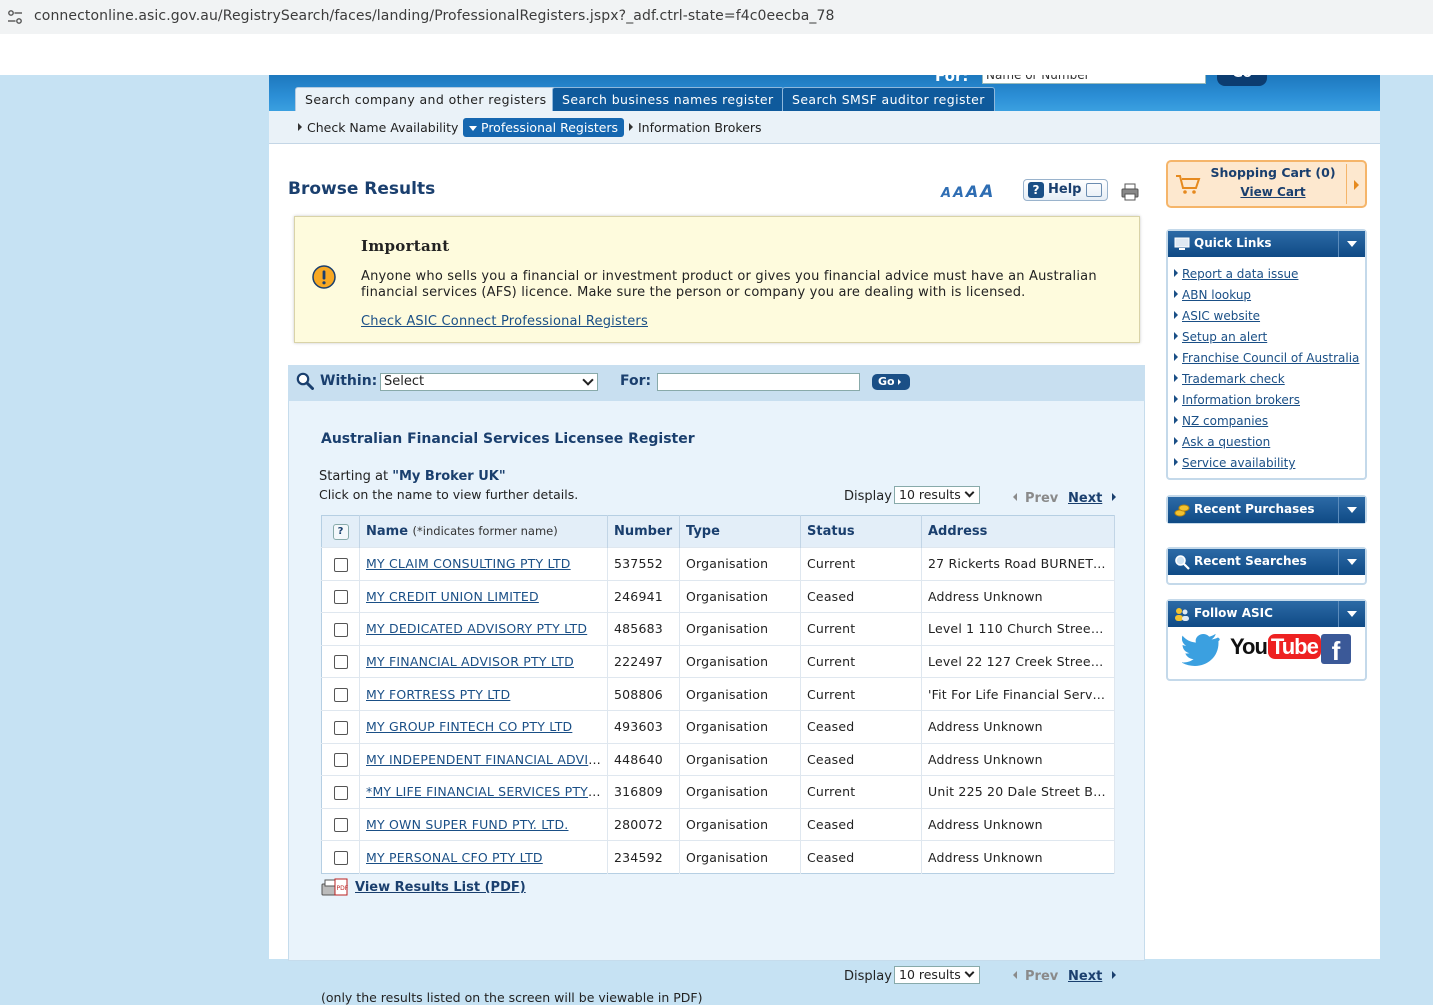  Describe the element at coordinates (438, 694) in the screenshot. I see `licensee-name-link: MY FORTRESS PTY LTD` at that location.